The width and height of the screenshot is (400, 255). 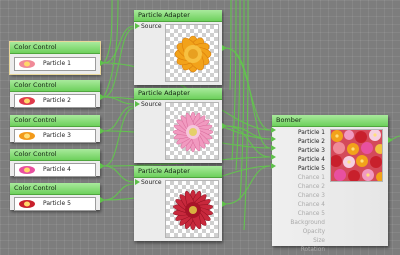 I want to click on port-label-particle-4: Particle 4, so click(x=299, y=160).